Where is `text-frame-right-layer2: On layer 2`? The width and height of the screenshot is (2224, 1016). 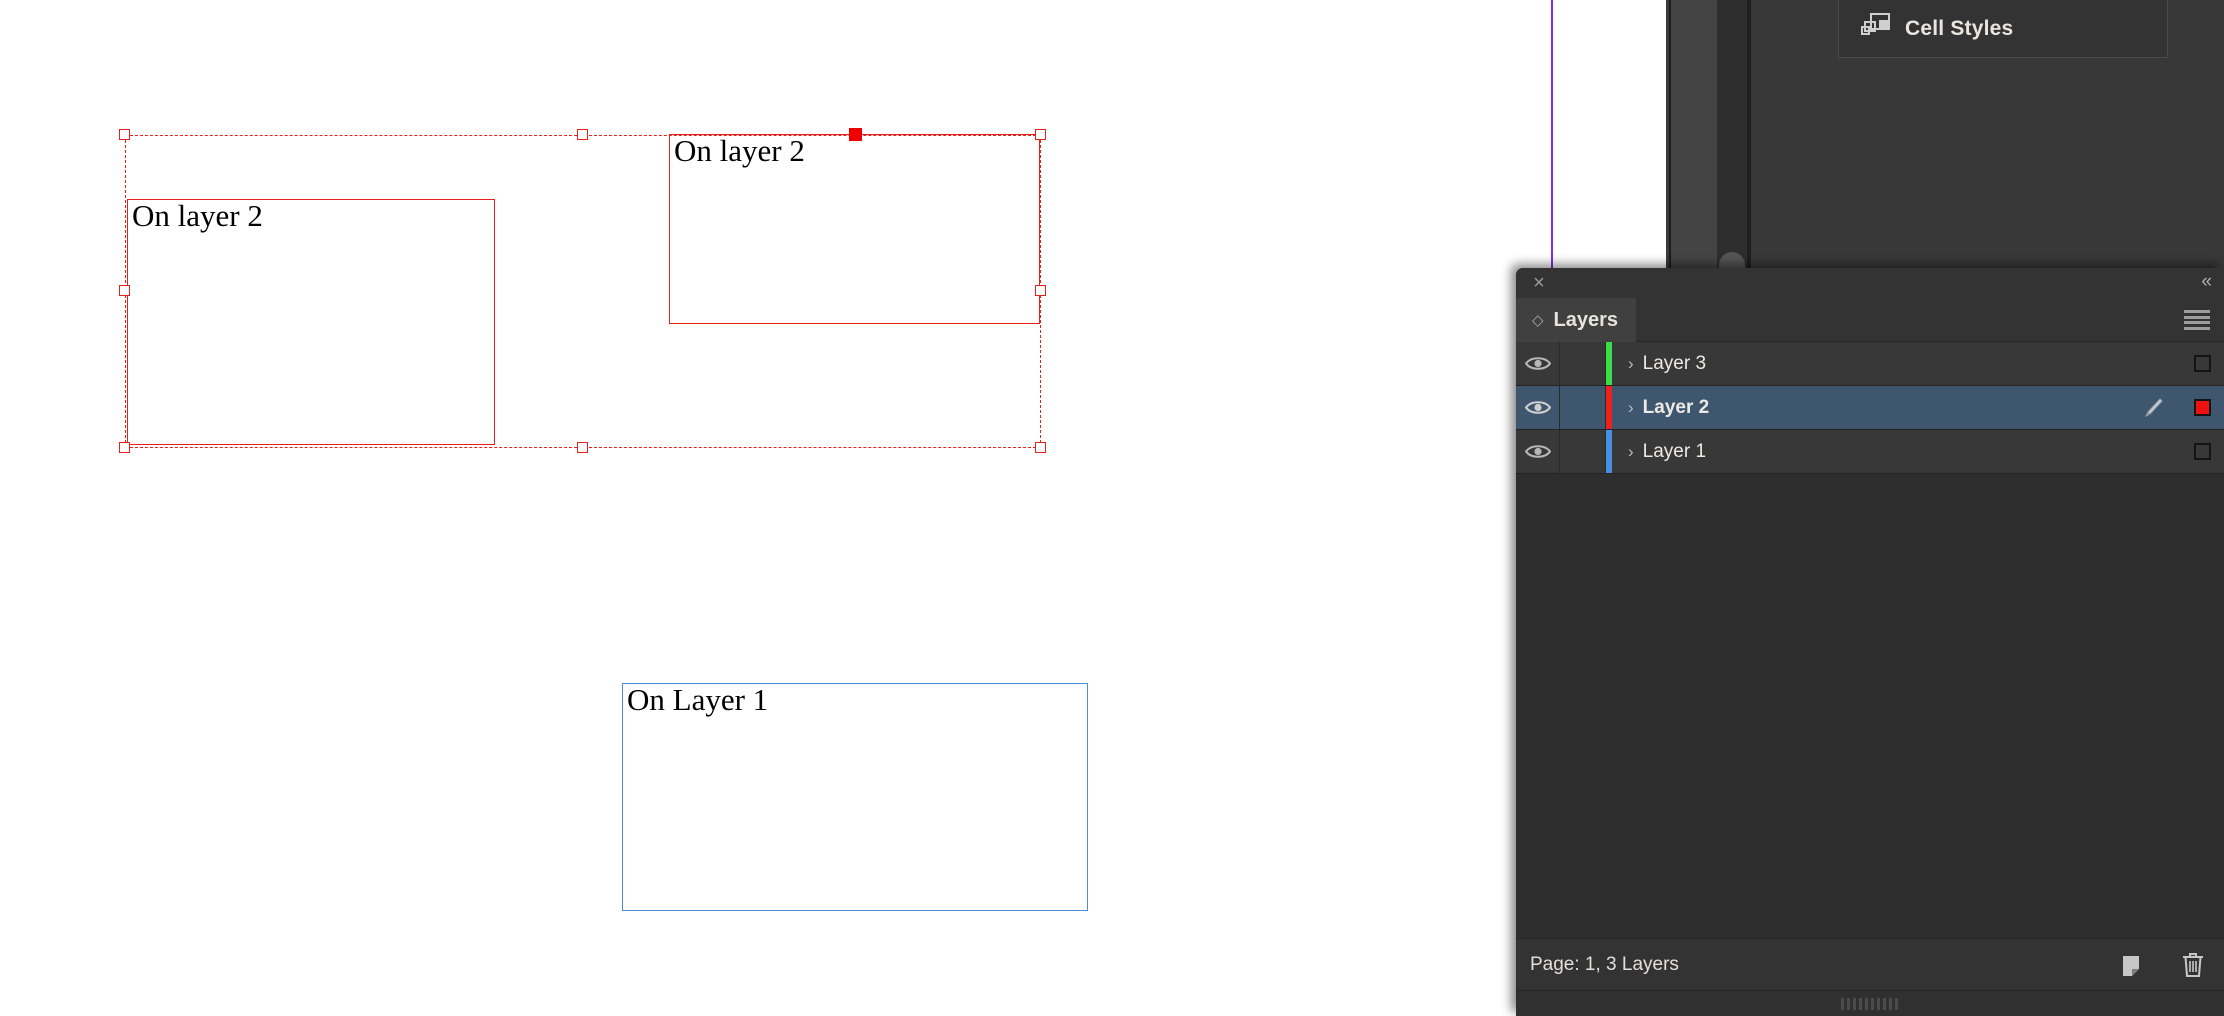 text-frame-right-layer2: On layer 2 is located at coordinates (854, 228).